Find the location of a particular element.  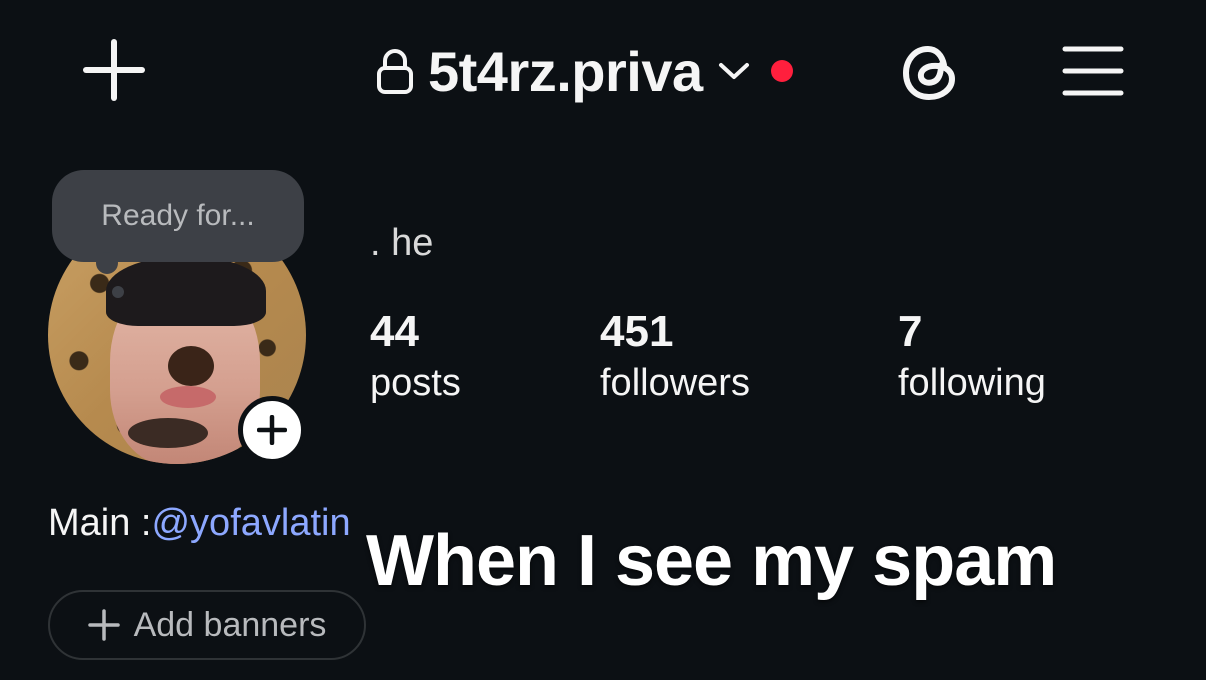

account-switcher: 5t4rz.priva is located at coordinates (584, 71).